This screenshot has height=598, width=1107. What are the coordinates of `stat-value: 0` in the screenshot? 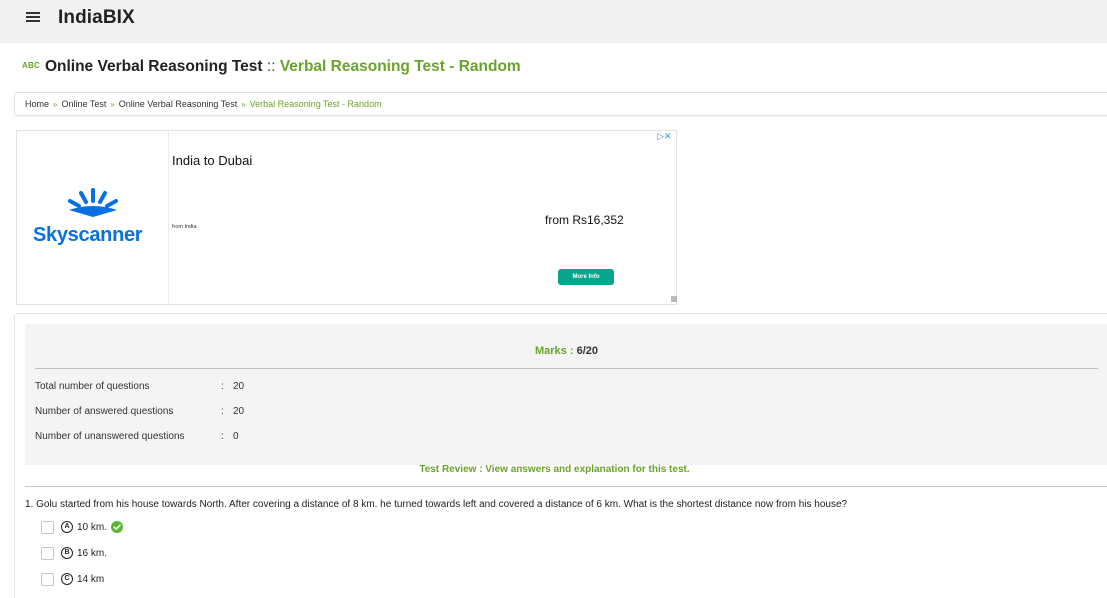 It's located at (236, 436).